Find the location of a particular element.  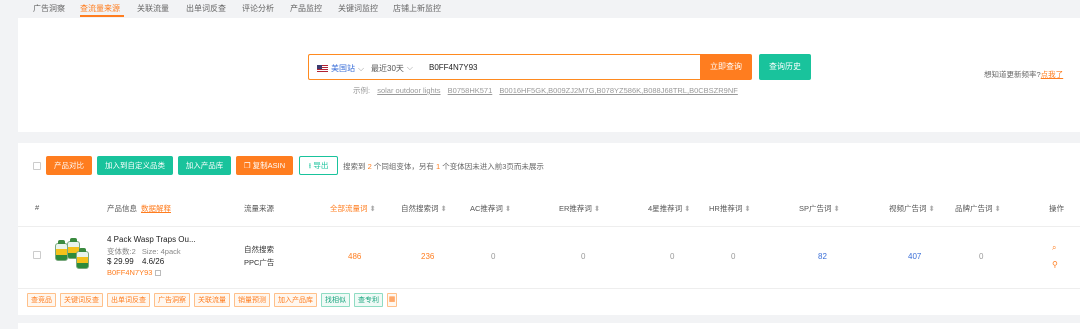

cell-sp: 82 is located at coordinates (822, 256).